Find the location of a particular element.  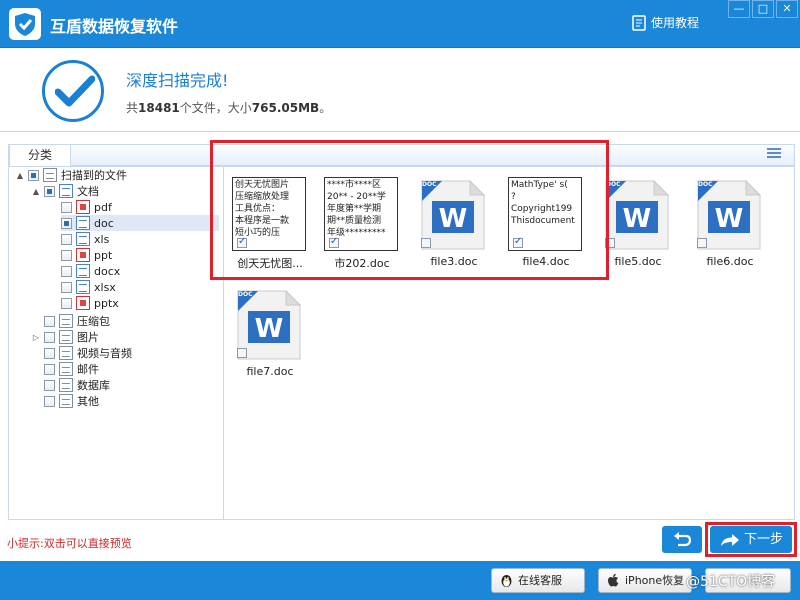

tree-label: docx is located at coordinates (107, 271).